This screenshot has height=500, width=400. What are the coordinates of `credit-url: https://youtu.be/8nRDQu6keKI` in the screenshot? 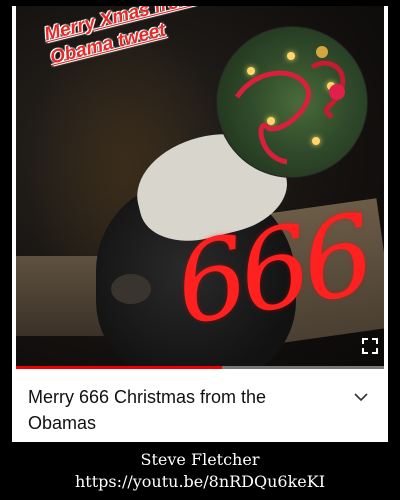 It's located at (200, 481).